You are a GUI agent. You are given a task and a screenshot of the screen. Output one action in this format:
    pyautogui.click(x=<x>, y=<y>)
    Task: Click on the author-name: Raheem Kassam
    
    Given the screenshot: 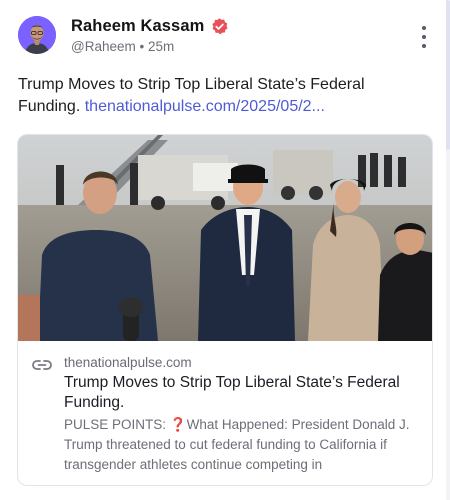 What is the action you would take?
    pyautogui.click(x=137, y=26)
    